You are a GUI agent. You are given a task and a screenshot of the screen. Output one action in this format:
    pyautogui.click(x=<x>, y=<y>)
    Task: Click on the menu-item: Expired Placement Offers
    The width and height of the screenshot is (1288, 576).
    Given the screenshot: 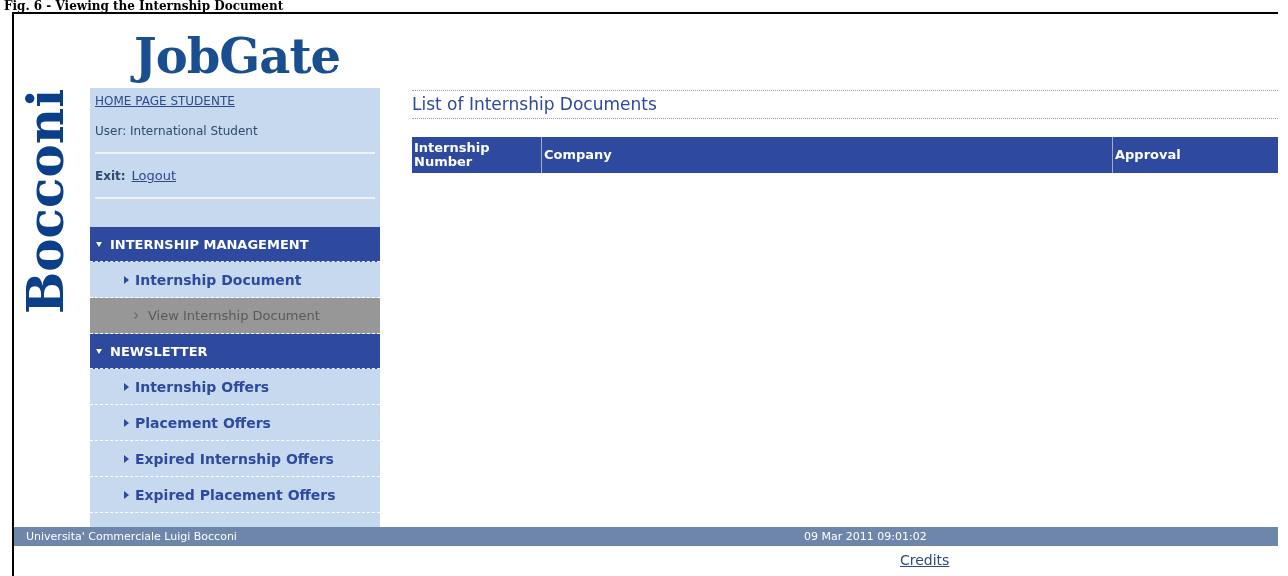 What is the action you would take?
    pyautogui.click(x=235, y=495)
    